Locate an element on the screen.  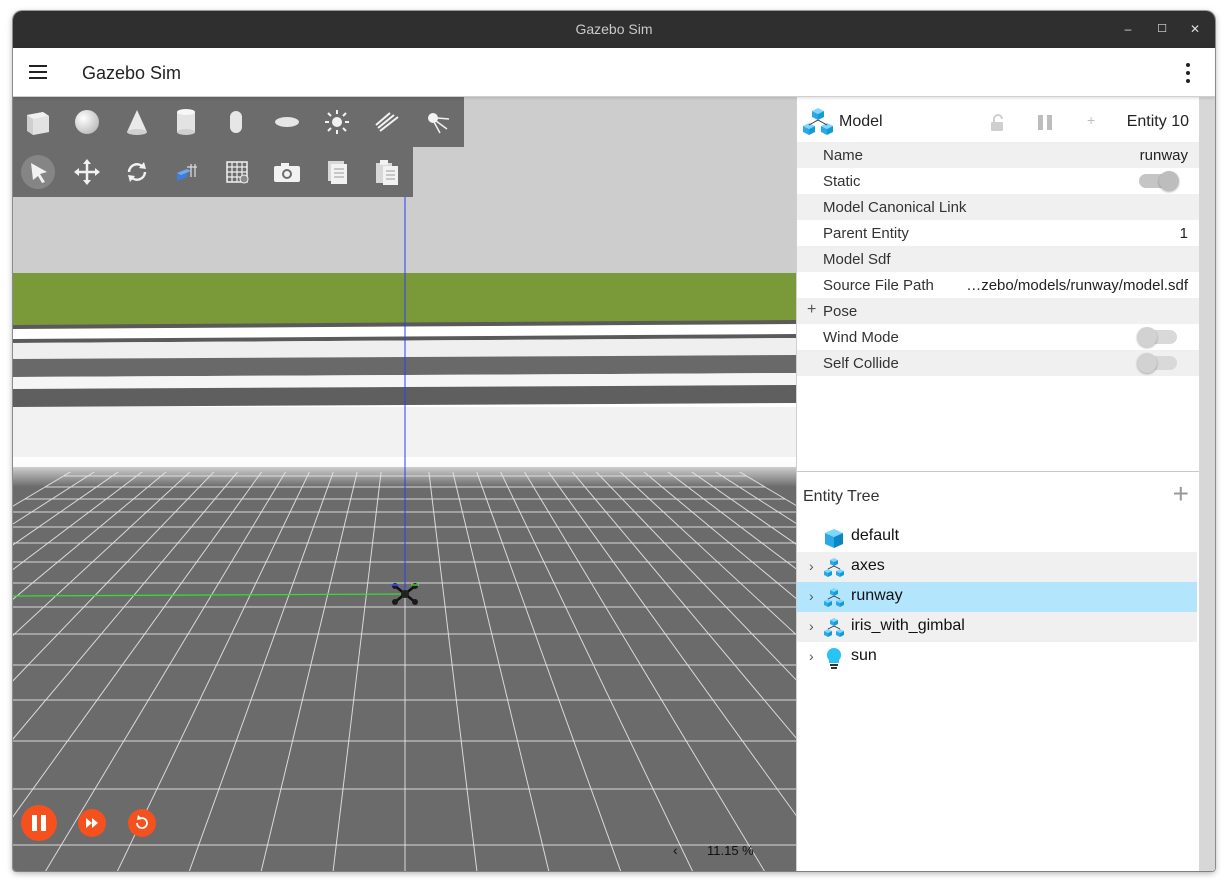
pause-button is located at coordinates (39, 823).